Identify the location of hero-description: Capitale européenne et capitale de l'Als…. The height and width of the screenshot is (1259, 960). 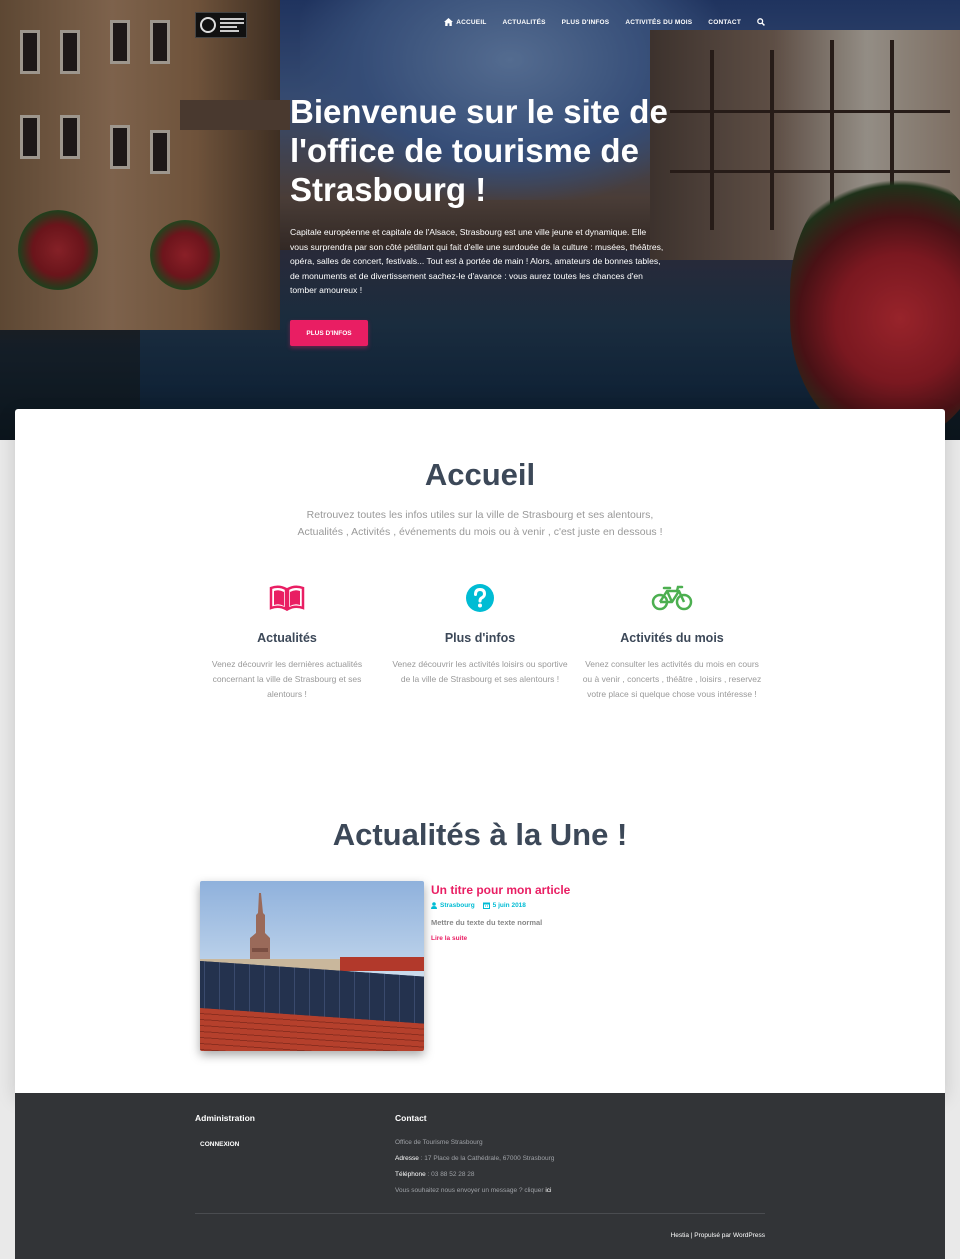
(477, 261).